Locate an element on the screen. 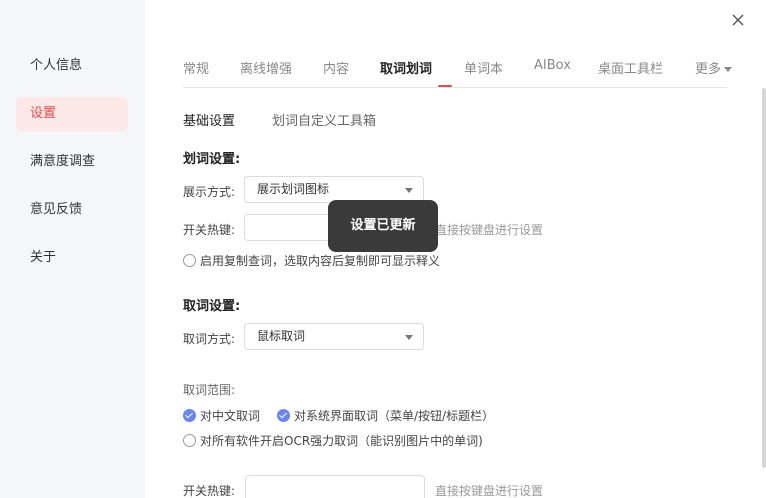 The image size is (766, 498). copy-lookup-option: 启用复制查词，选取内容后复制即可显示释义 is located at coordinates (311, 260).